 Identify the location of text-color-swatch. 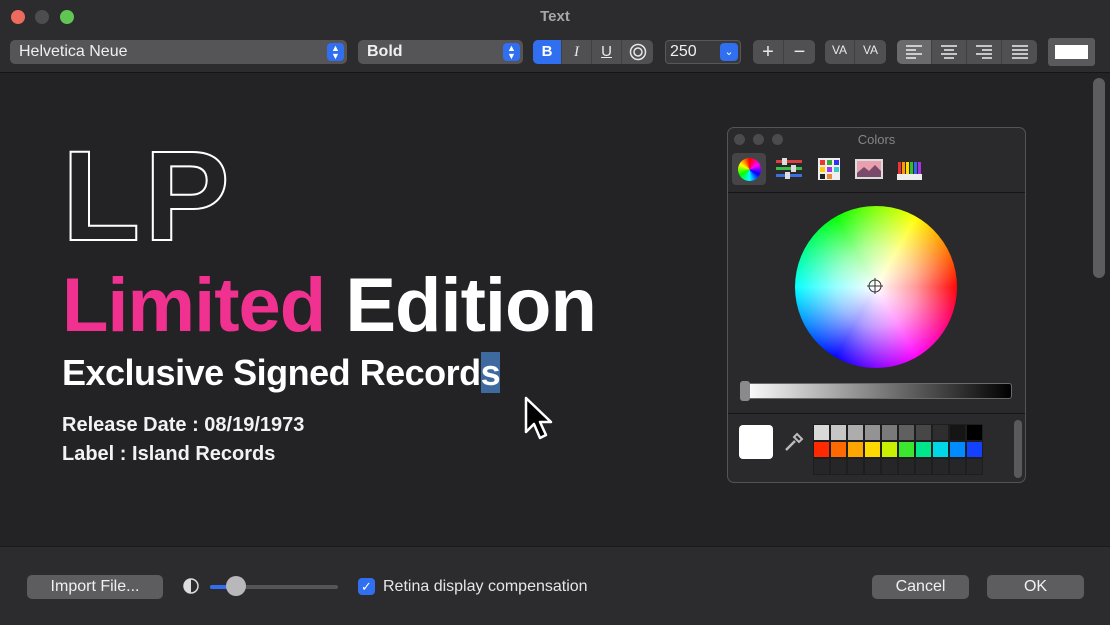
(1071, 52).